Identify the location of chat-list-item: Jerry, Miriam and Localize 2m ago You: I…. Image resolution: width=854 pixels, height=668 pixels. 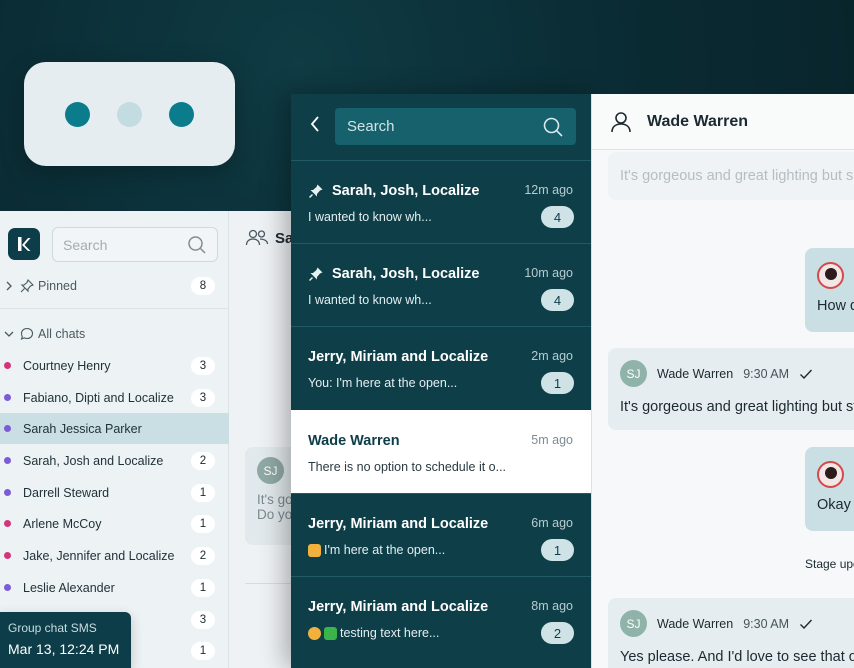
(441, 367).